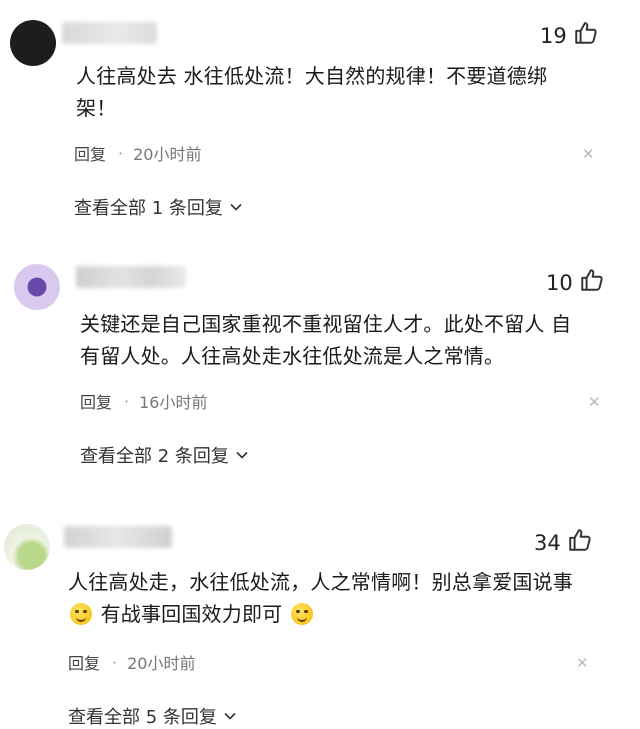 This screenshot has width=640, height=729. Describe the element at coordinates (547, 542) in the screenshot. I see `like-count: 34` at that location.